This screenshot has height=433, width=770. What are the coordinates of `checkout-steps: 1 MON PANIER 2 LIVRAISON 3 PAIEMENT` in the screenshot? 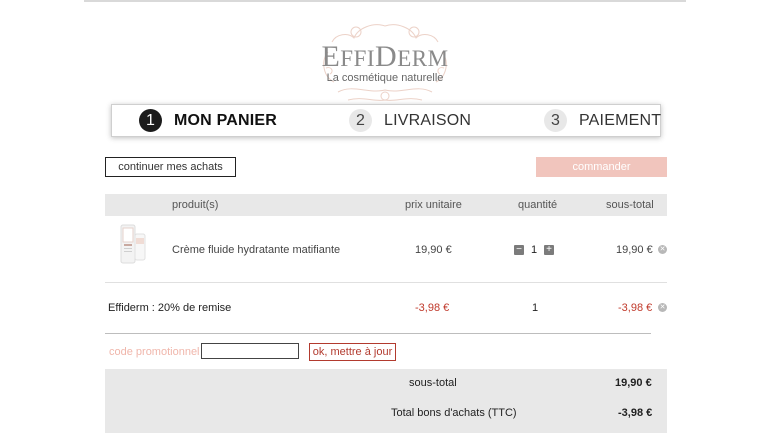 It's located at (386, 120).